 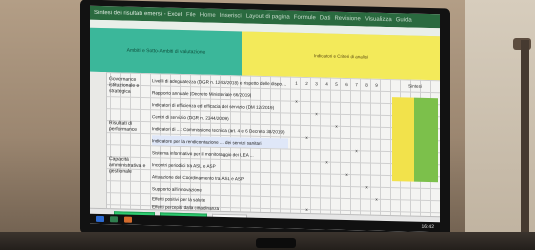 I want to click on menu-item-view: Visualizza, so click(x=378, y=19).